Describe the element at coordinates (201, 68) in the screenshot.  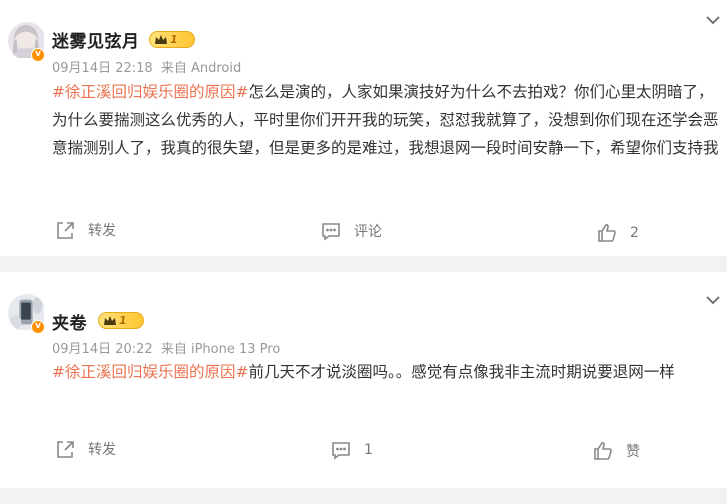
I see `post-source: 来自 Android` at that location.